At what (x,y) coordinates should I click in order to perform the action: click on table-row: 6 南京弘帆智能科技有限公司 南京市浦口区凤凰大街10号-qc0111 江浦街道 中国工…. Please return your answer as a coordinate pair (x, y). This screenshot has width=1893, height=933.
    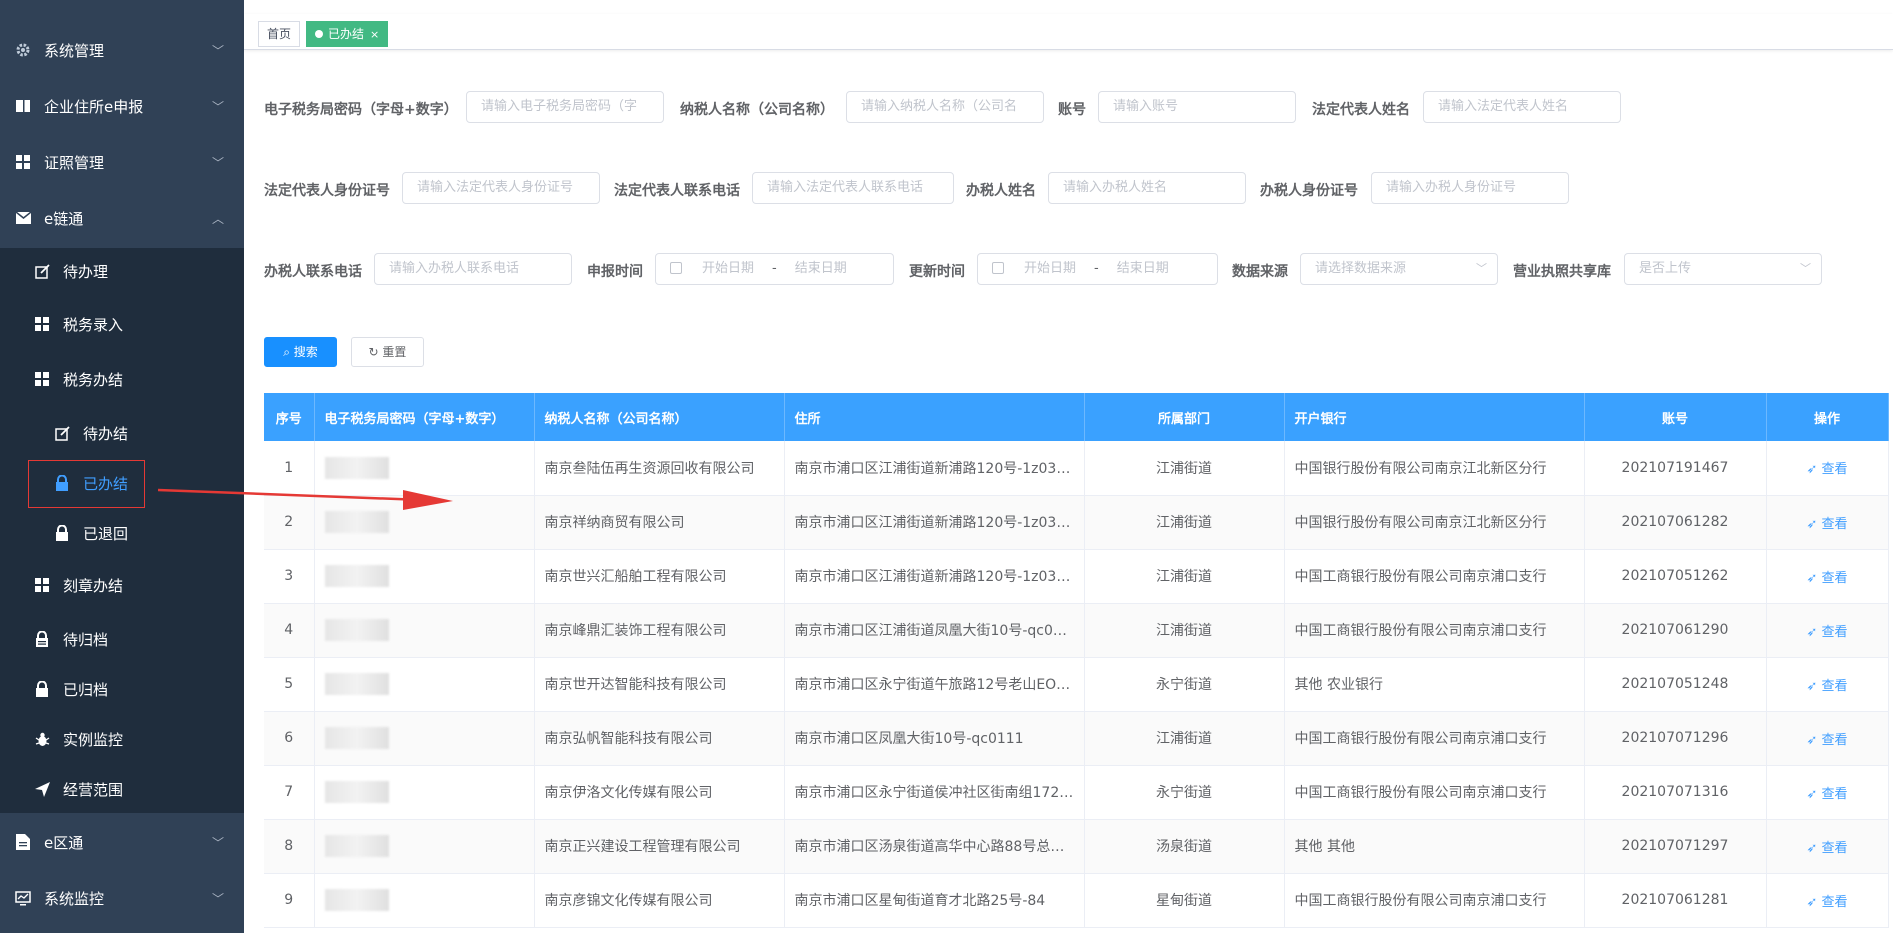
    Looking at the image, I should click on (1076, 738).